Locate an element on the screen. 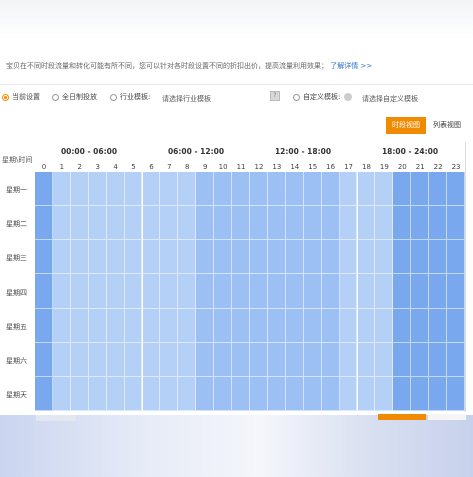 The height and width of the screenshot is (477, 473). custom-template-select: 请选择自定义模板 is located at coordinates (390, 99).